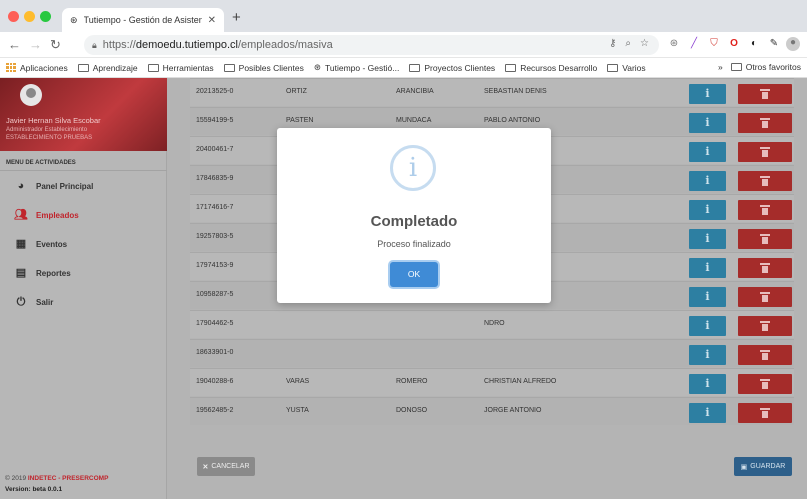 The height and width of the screenshot is (499, 807). I want to click on maternal-surname-cell: DONOSO, so click(412, 410).